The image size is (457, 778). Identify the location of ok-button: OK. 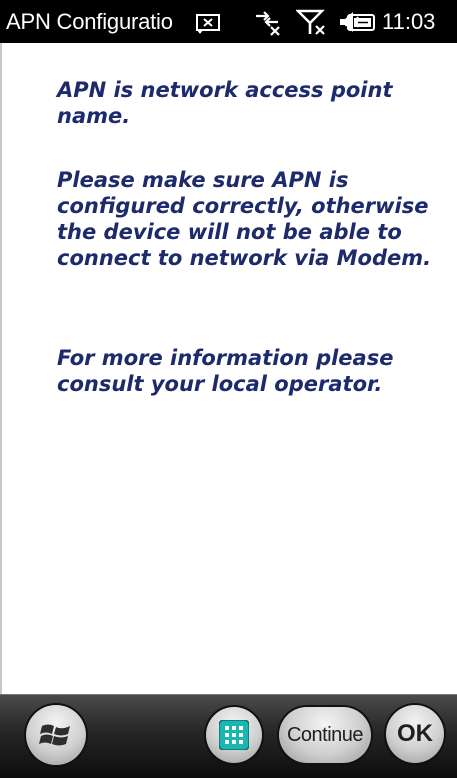
(415, 734).